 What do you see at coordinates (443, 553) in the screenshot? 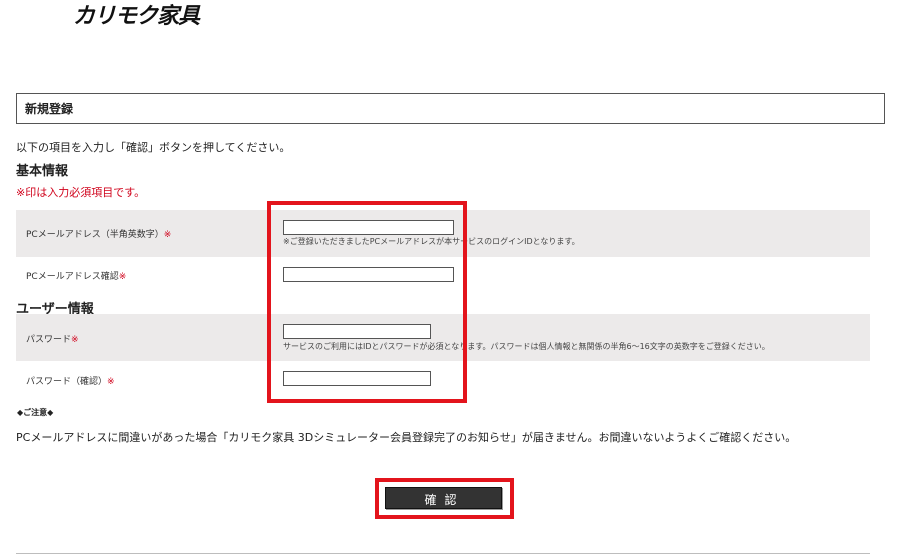
I see `bottom-divider` at bounding box center [443, 553].